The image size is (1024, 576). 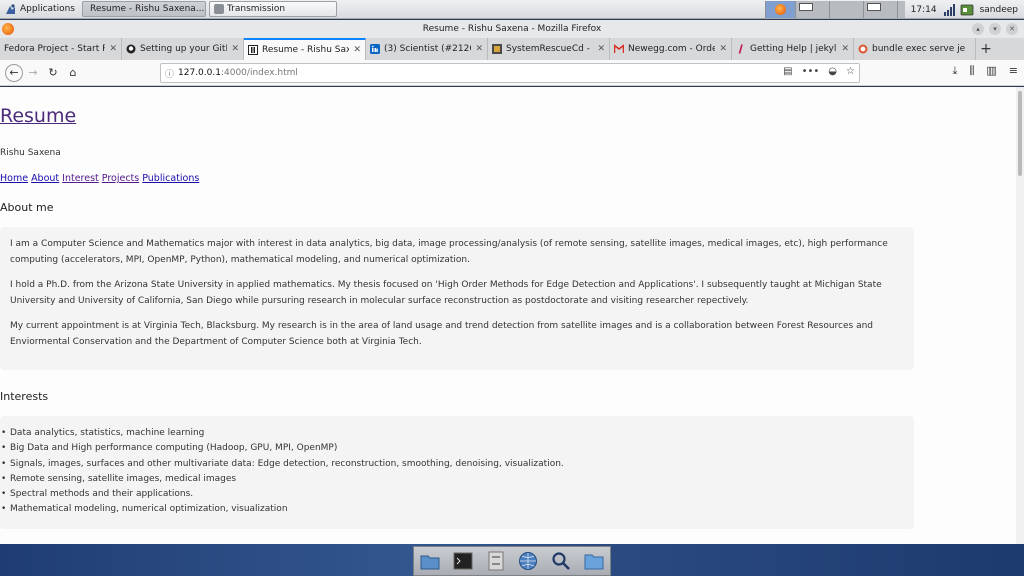 I want to click on scrollbar-thumb, so click(x=1020, y=133).